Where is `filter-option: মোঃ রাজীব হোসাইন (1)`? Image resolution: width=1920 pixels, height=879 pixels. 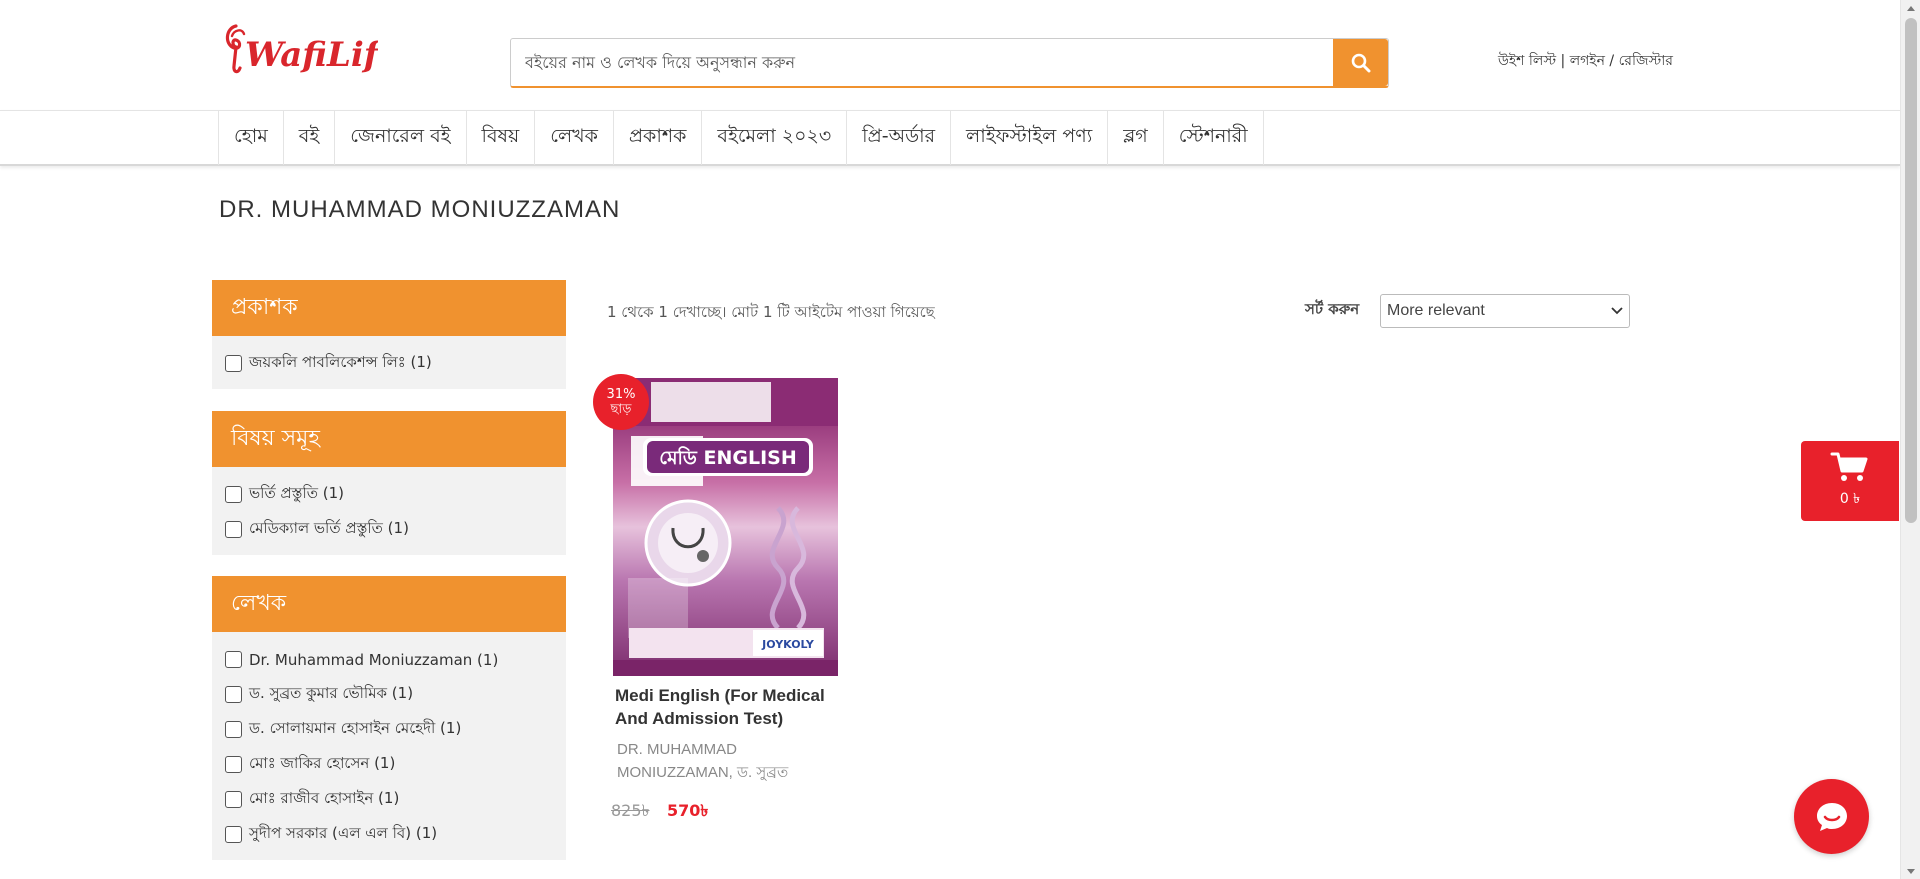 filter-option: মোঃ রাজীব হোসাইন (1) is located at coordinates (389, 799).